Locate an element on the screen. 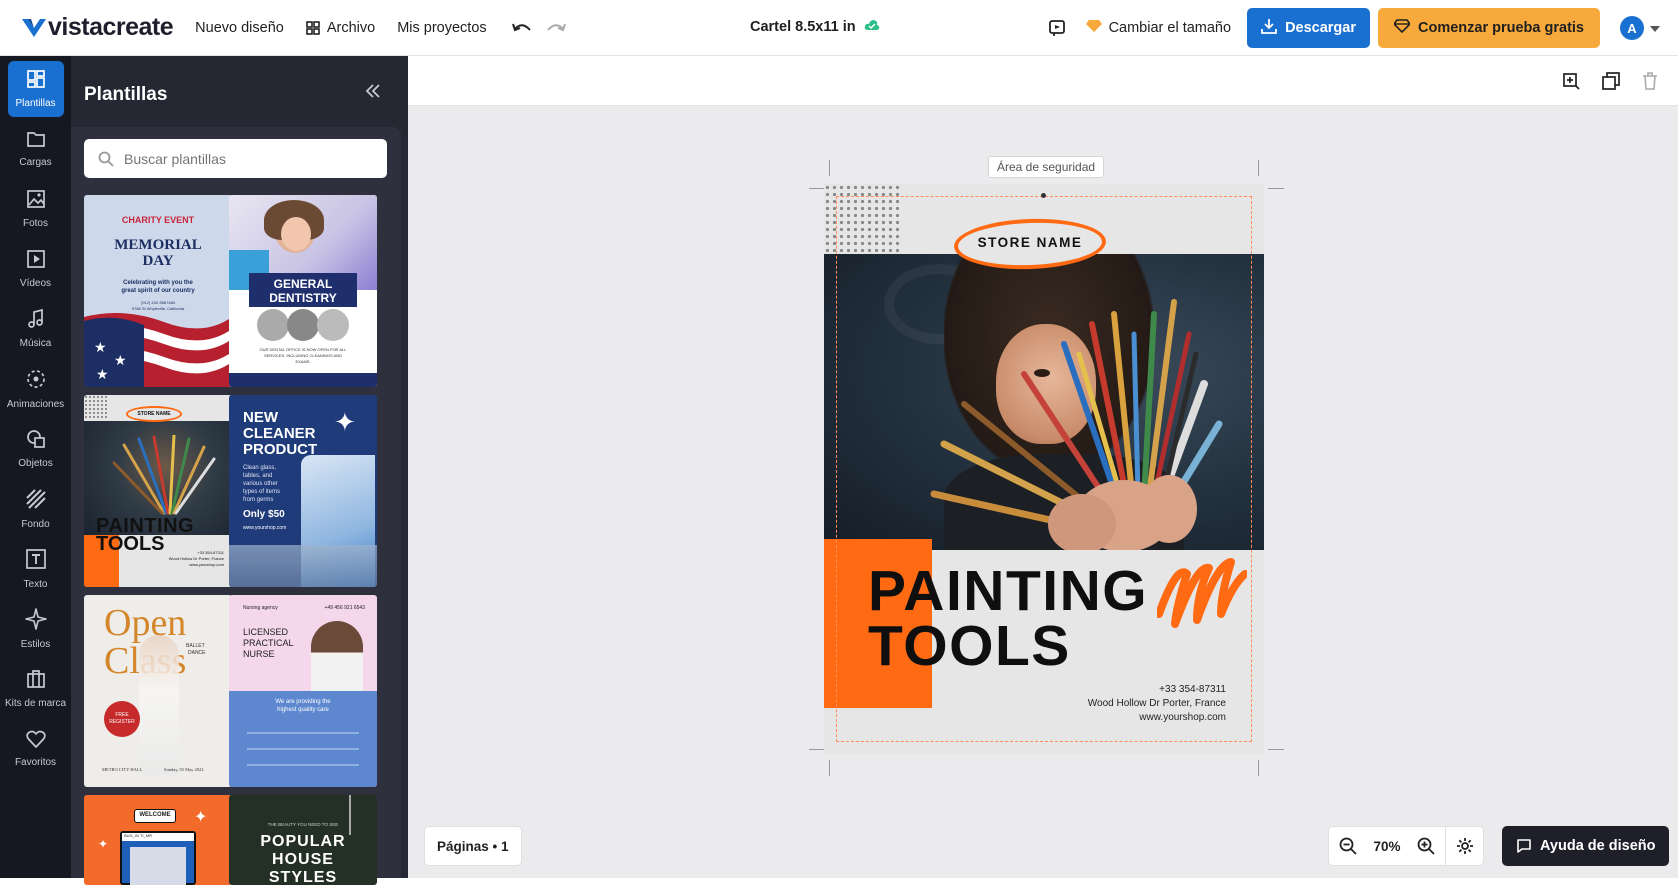  comments-button is located at coordinates (1057, 28).